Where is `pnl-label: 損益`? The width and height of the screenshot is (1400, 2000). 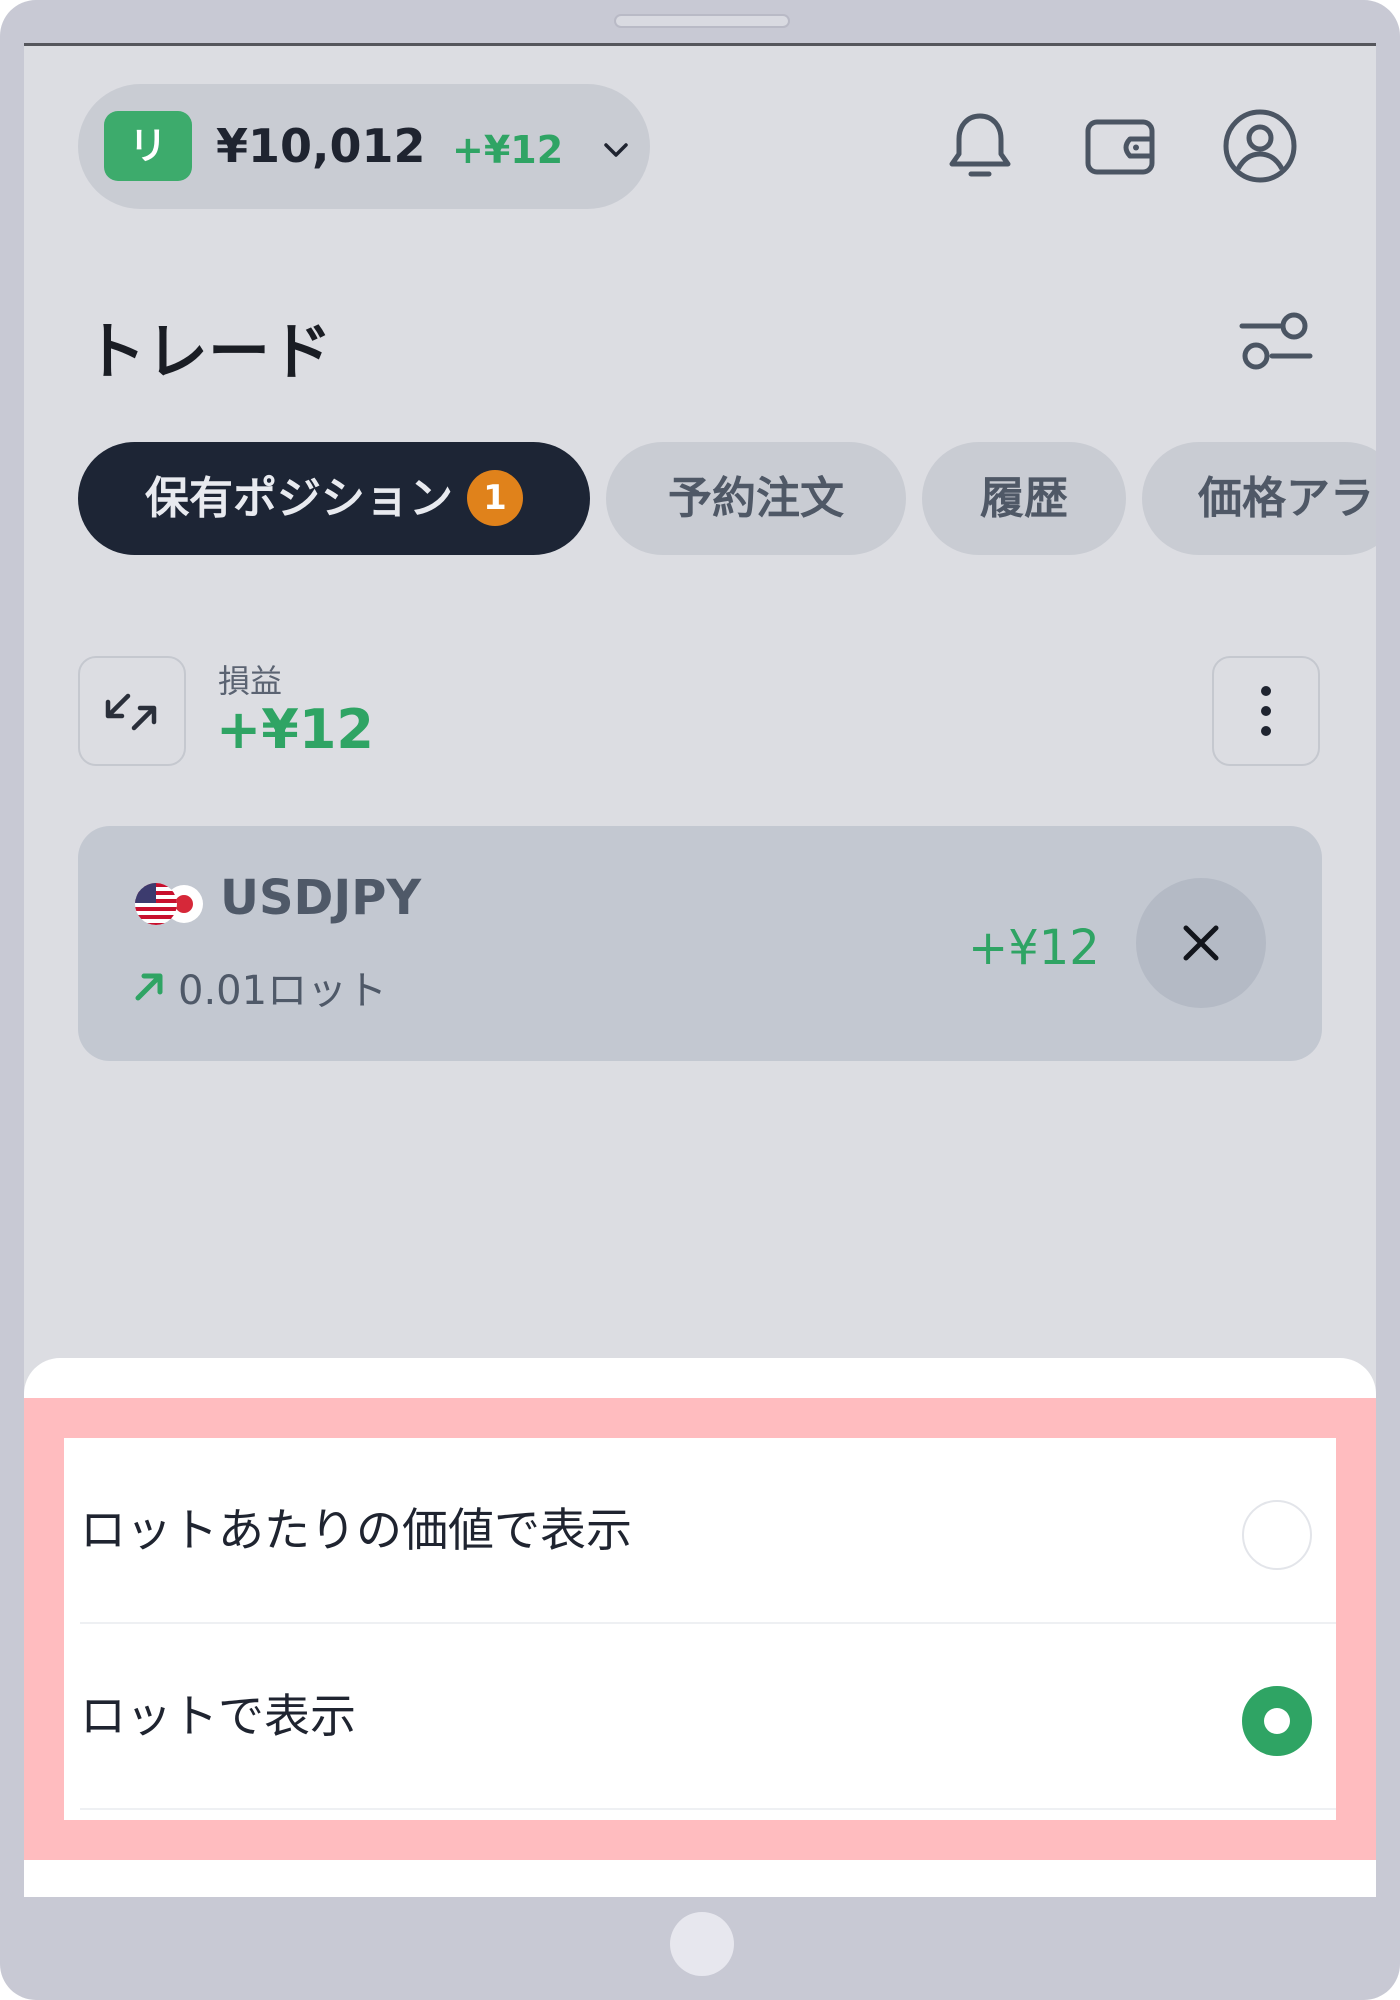
pnl-label: 損益 is located at coordinates (250, 681).